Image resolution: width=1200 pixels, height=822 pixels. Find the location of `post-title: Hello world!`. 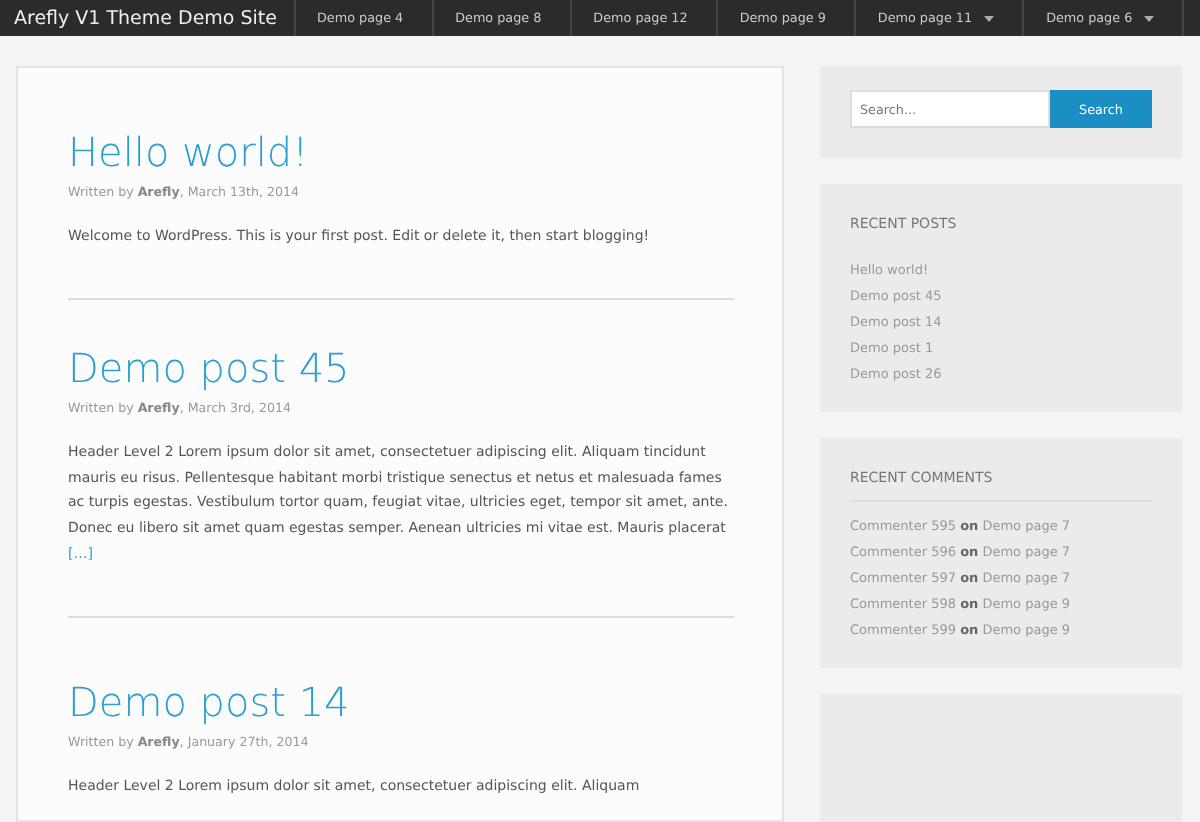

post-title: Hello world! is located at coordinates (401, 152).